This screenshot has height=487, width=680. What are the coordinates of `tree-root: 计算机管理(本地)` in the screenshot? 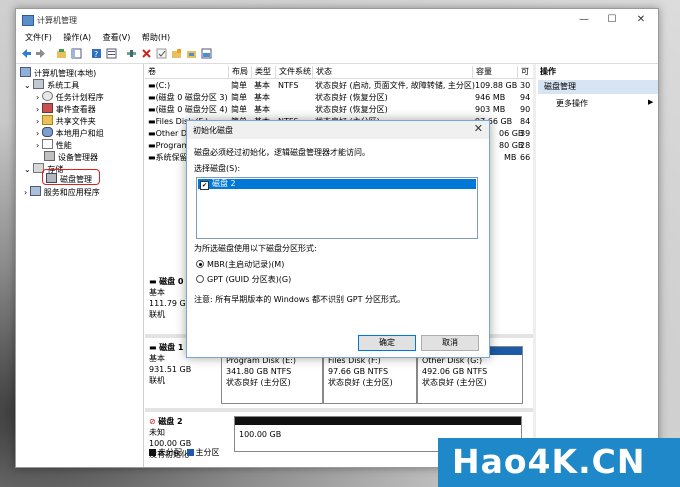 It's located at (58, 73).